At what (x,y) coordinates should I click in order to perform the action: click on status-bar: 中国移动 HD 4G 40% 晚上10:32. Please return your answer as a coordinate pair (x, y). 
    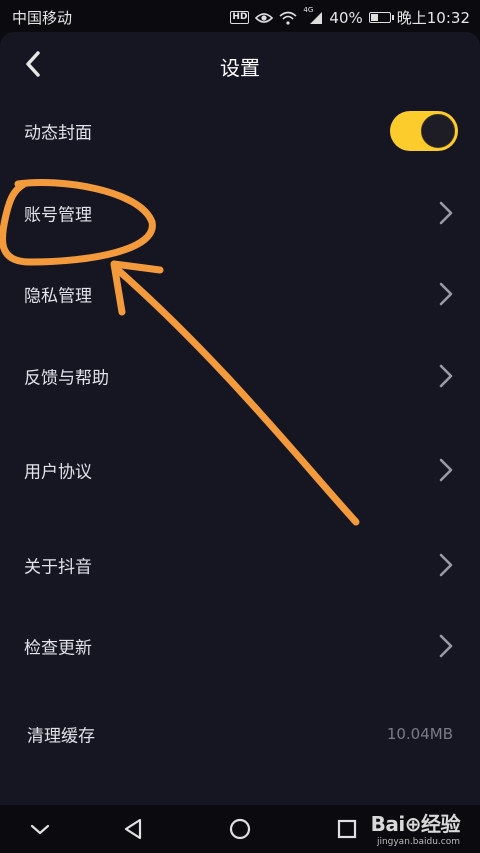
    Looking at the image, I should click on (240, 16).